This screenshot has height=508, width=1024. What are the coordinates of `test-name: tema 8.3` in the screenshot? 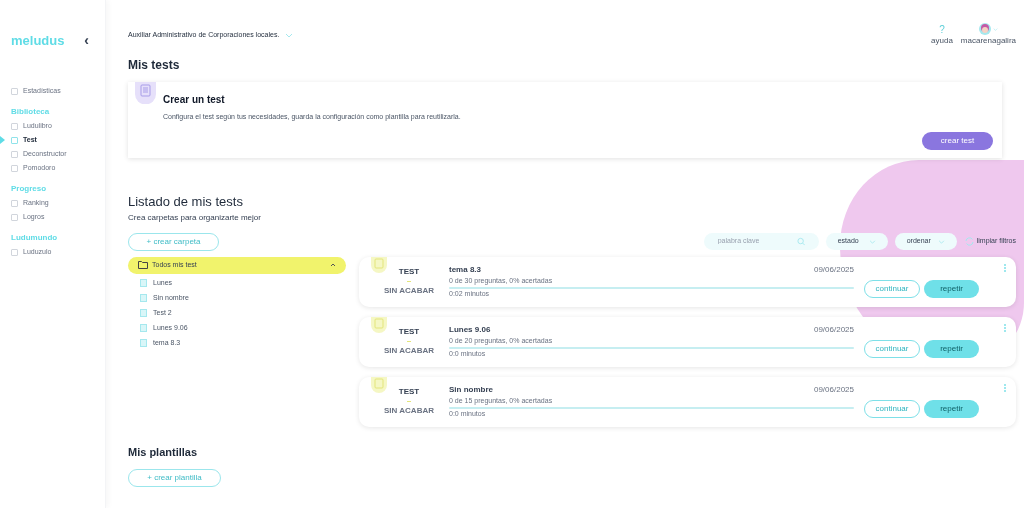 It's located at (465, 270).